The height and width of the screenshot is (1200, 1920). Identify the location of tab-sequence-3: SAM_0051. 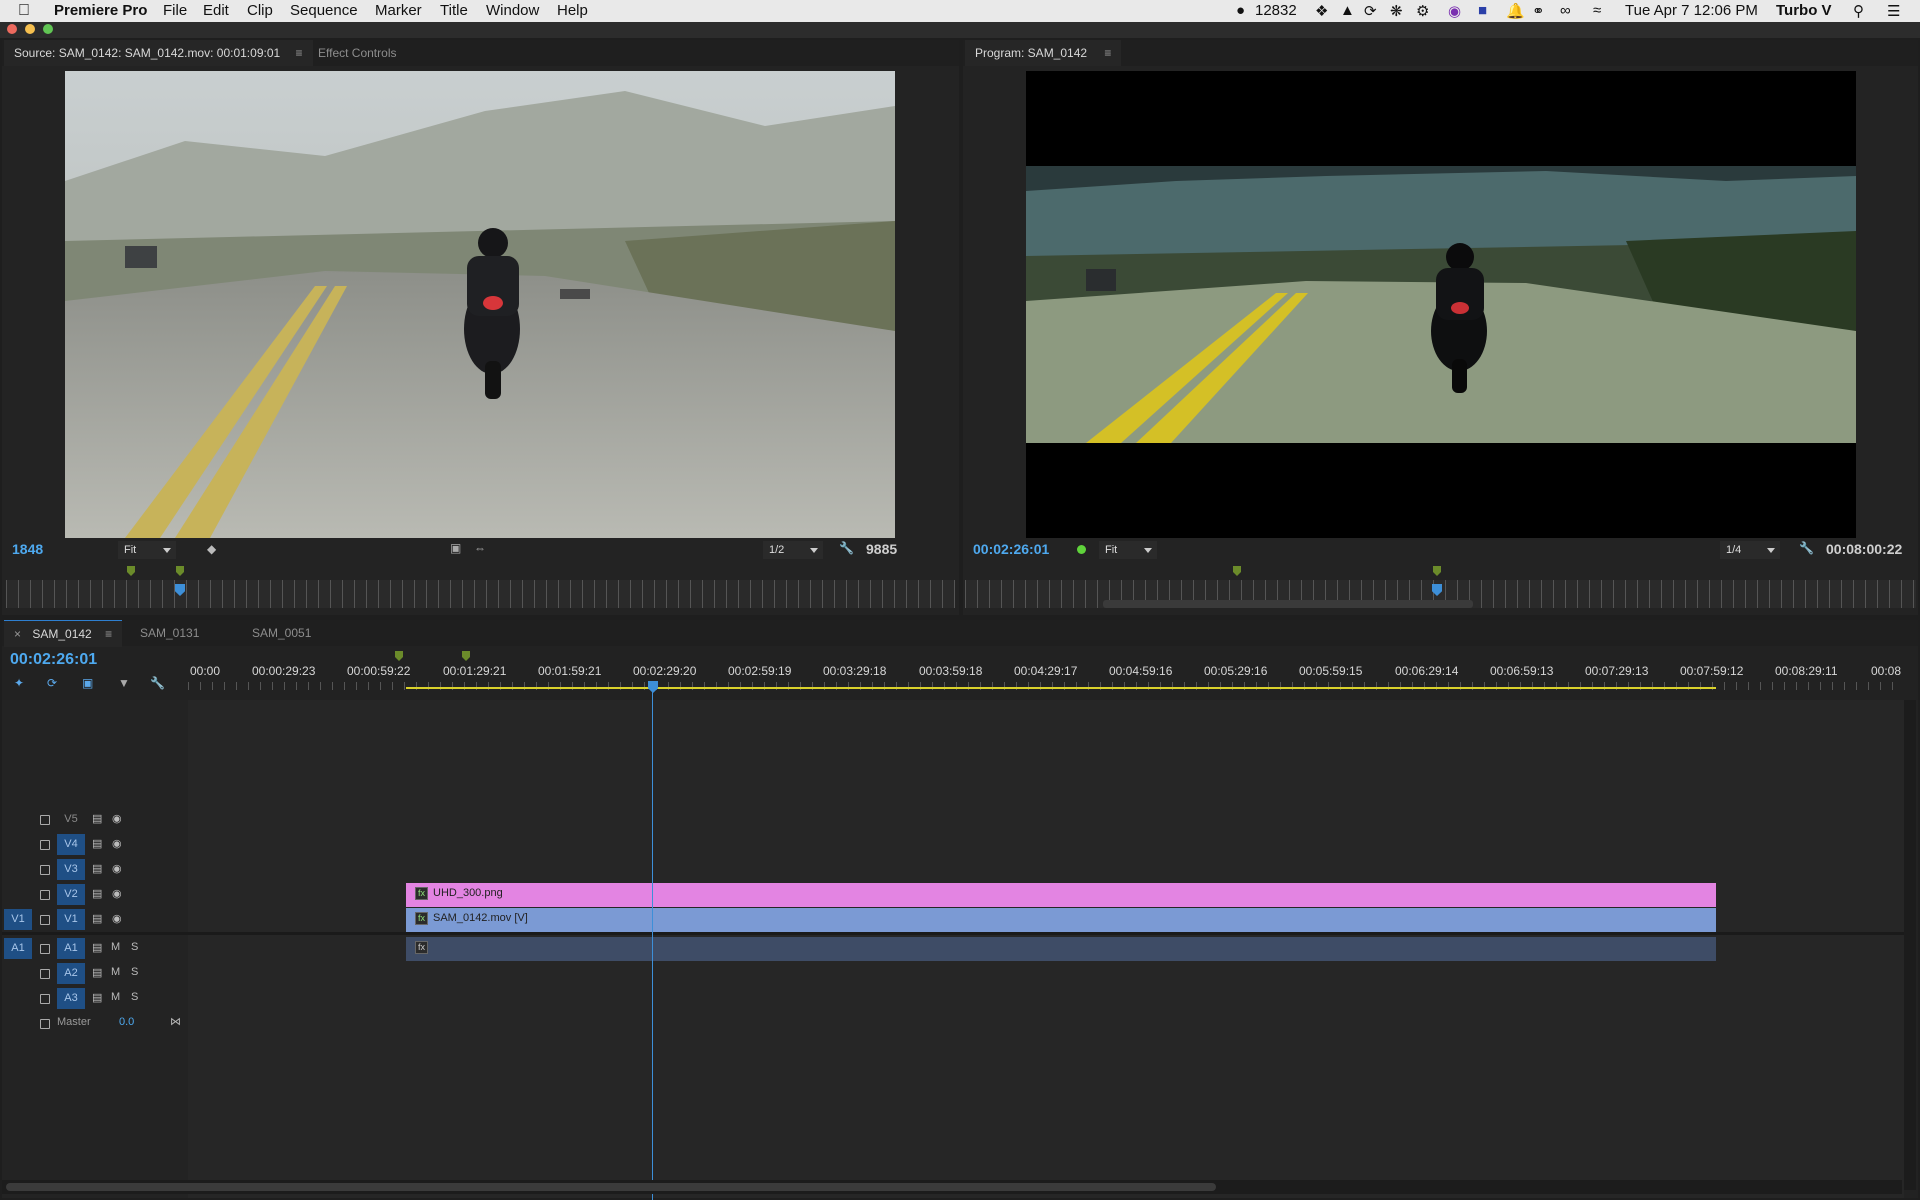
(281, 633).